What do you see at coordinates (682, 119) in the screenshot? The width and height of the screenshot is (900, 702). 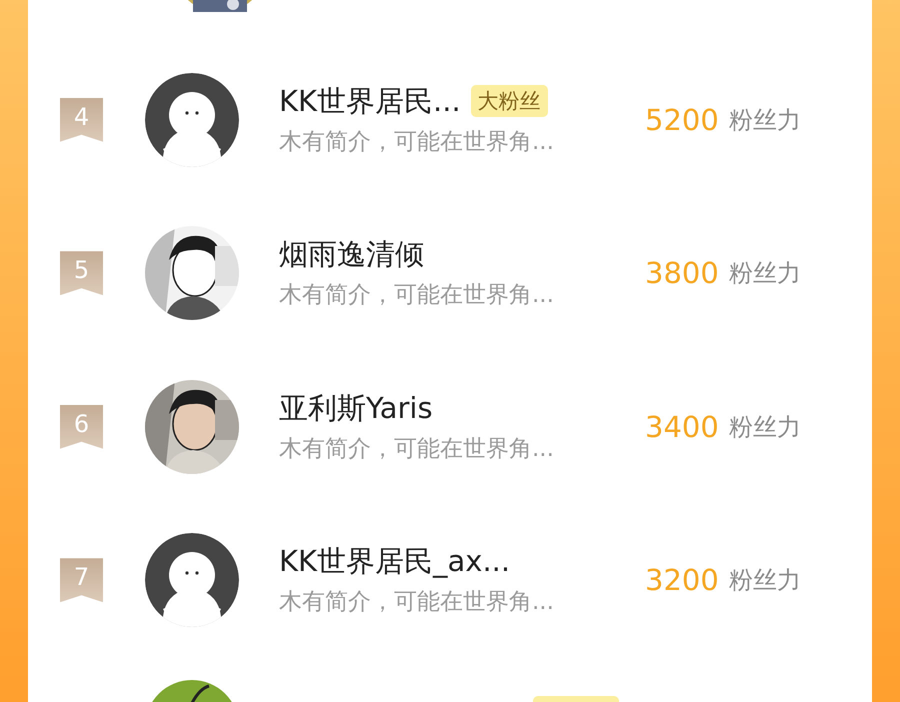 I see `fan-score: 5200` at bounding box center [682, 119].